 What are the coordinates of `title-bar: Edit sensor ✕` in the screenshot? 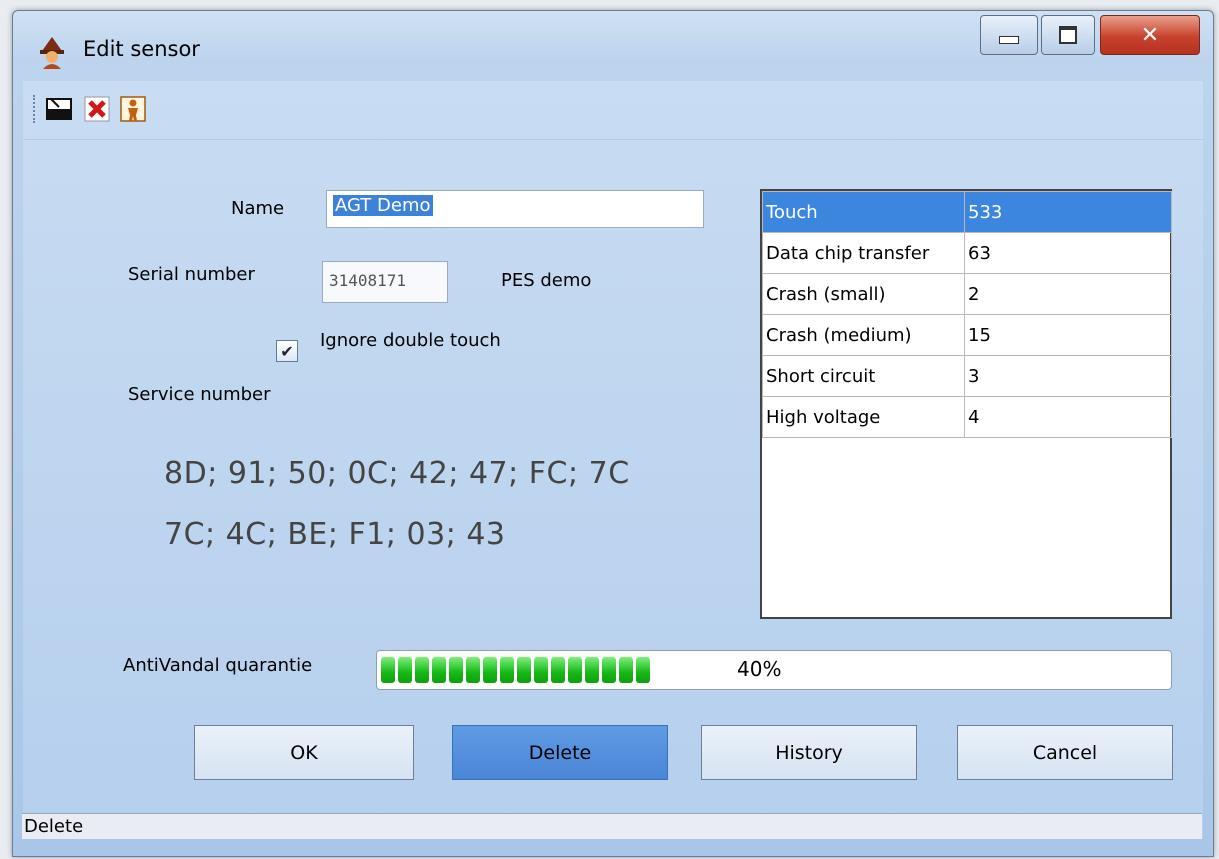 It's located at (613, 46).